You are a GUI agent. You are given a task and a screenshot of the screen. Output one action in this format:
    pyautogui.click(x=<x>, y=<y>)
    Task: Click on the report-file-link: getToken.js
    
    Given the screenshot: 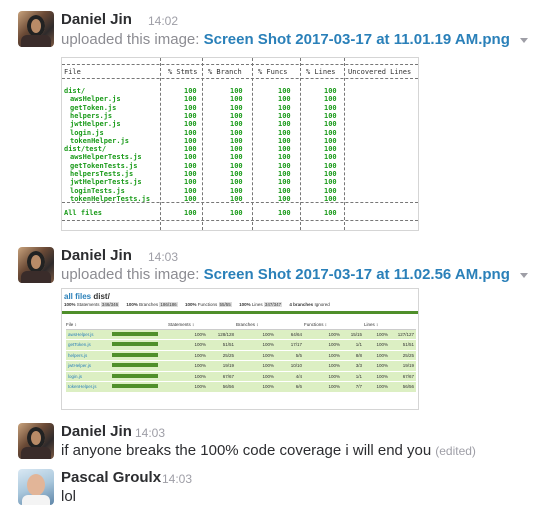 What is the action you would take?
    pyautogui.click(x=89, y=345)
    